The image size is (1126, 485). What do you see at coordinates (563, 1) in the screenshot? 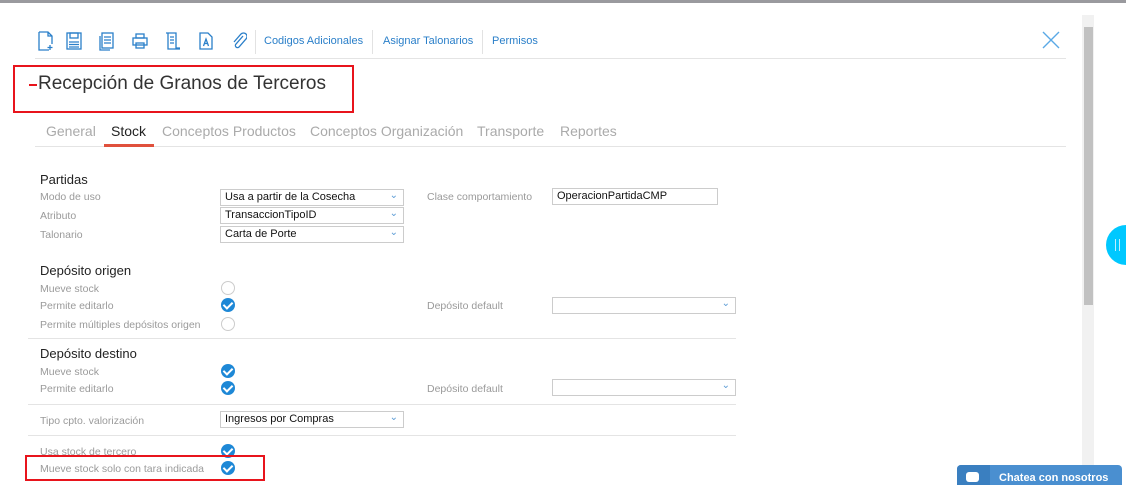
I see `top-bar` at bounding box center [563, 1].